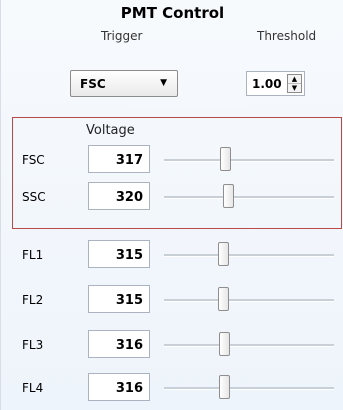 This screenshot has height=410, width=343. I want to click on voltage-input: 317, so click(119, 159).